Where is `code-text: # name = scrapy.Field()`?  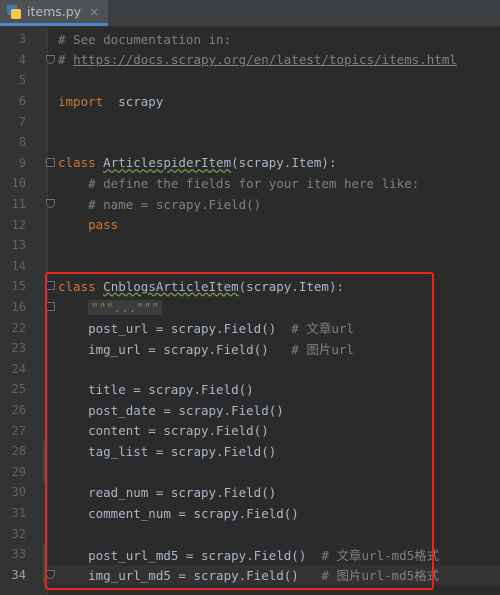 code-text: # name = scrapy.Field() is located at coordinates (159, 204).